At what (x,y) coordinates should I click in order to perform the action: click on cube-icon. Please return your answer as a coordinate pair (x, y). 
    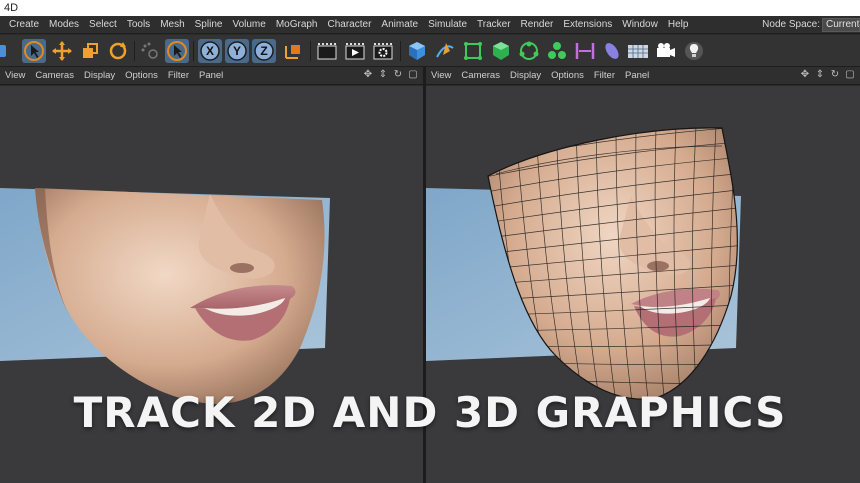
    Looking at the image, I should click on (417, 51).